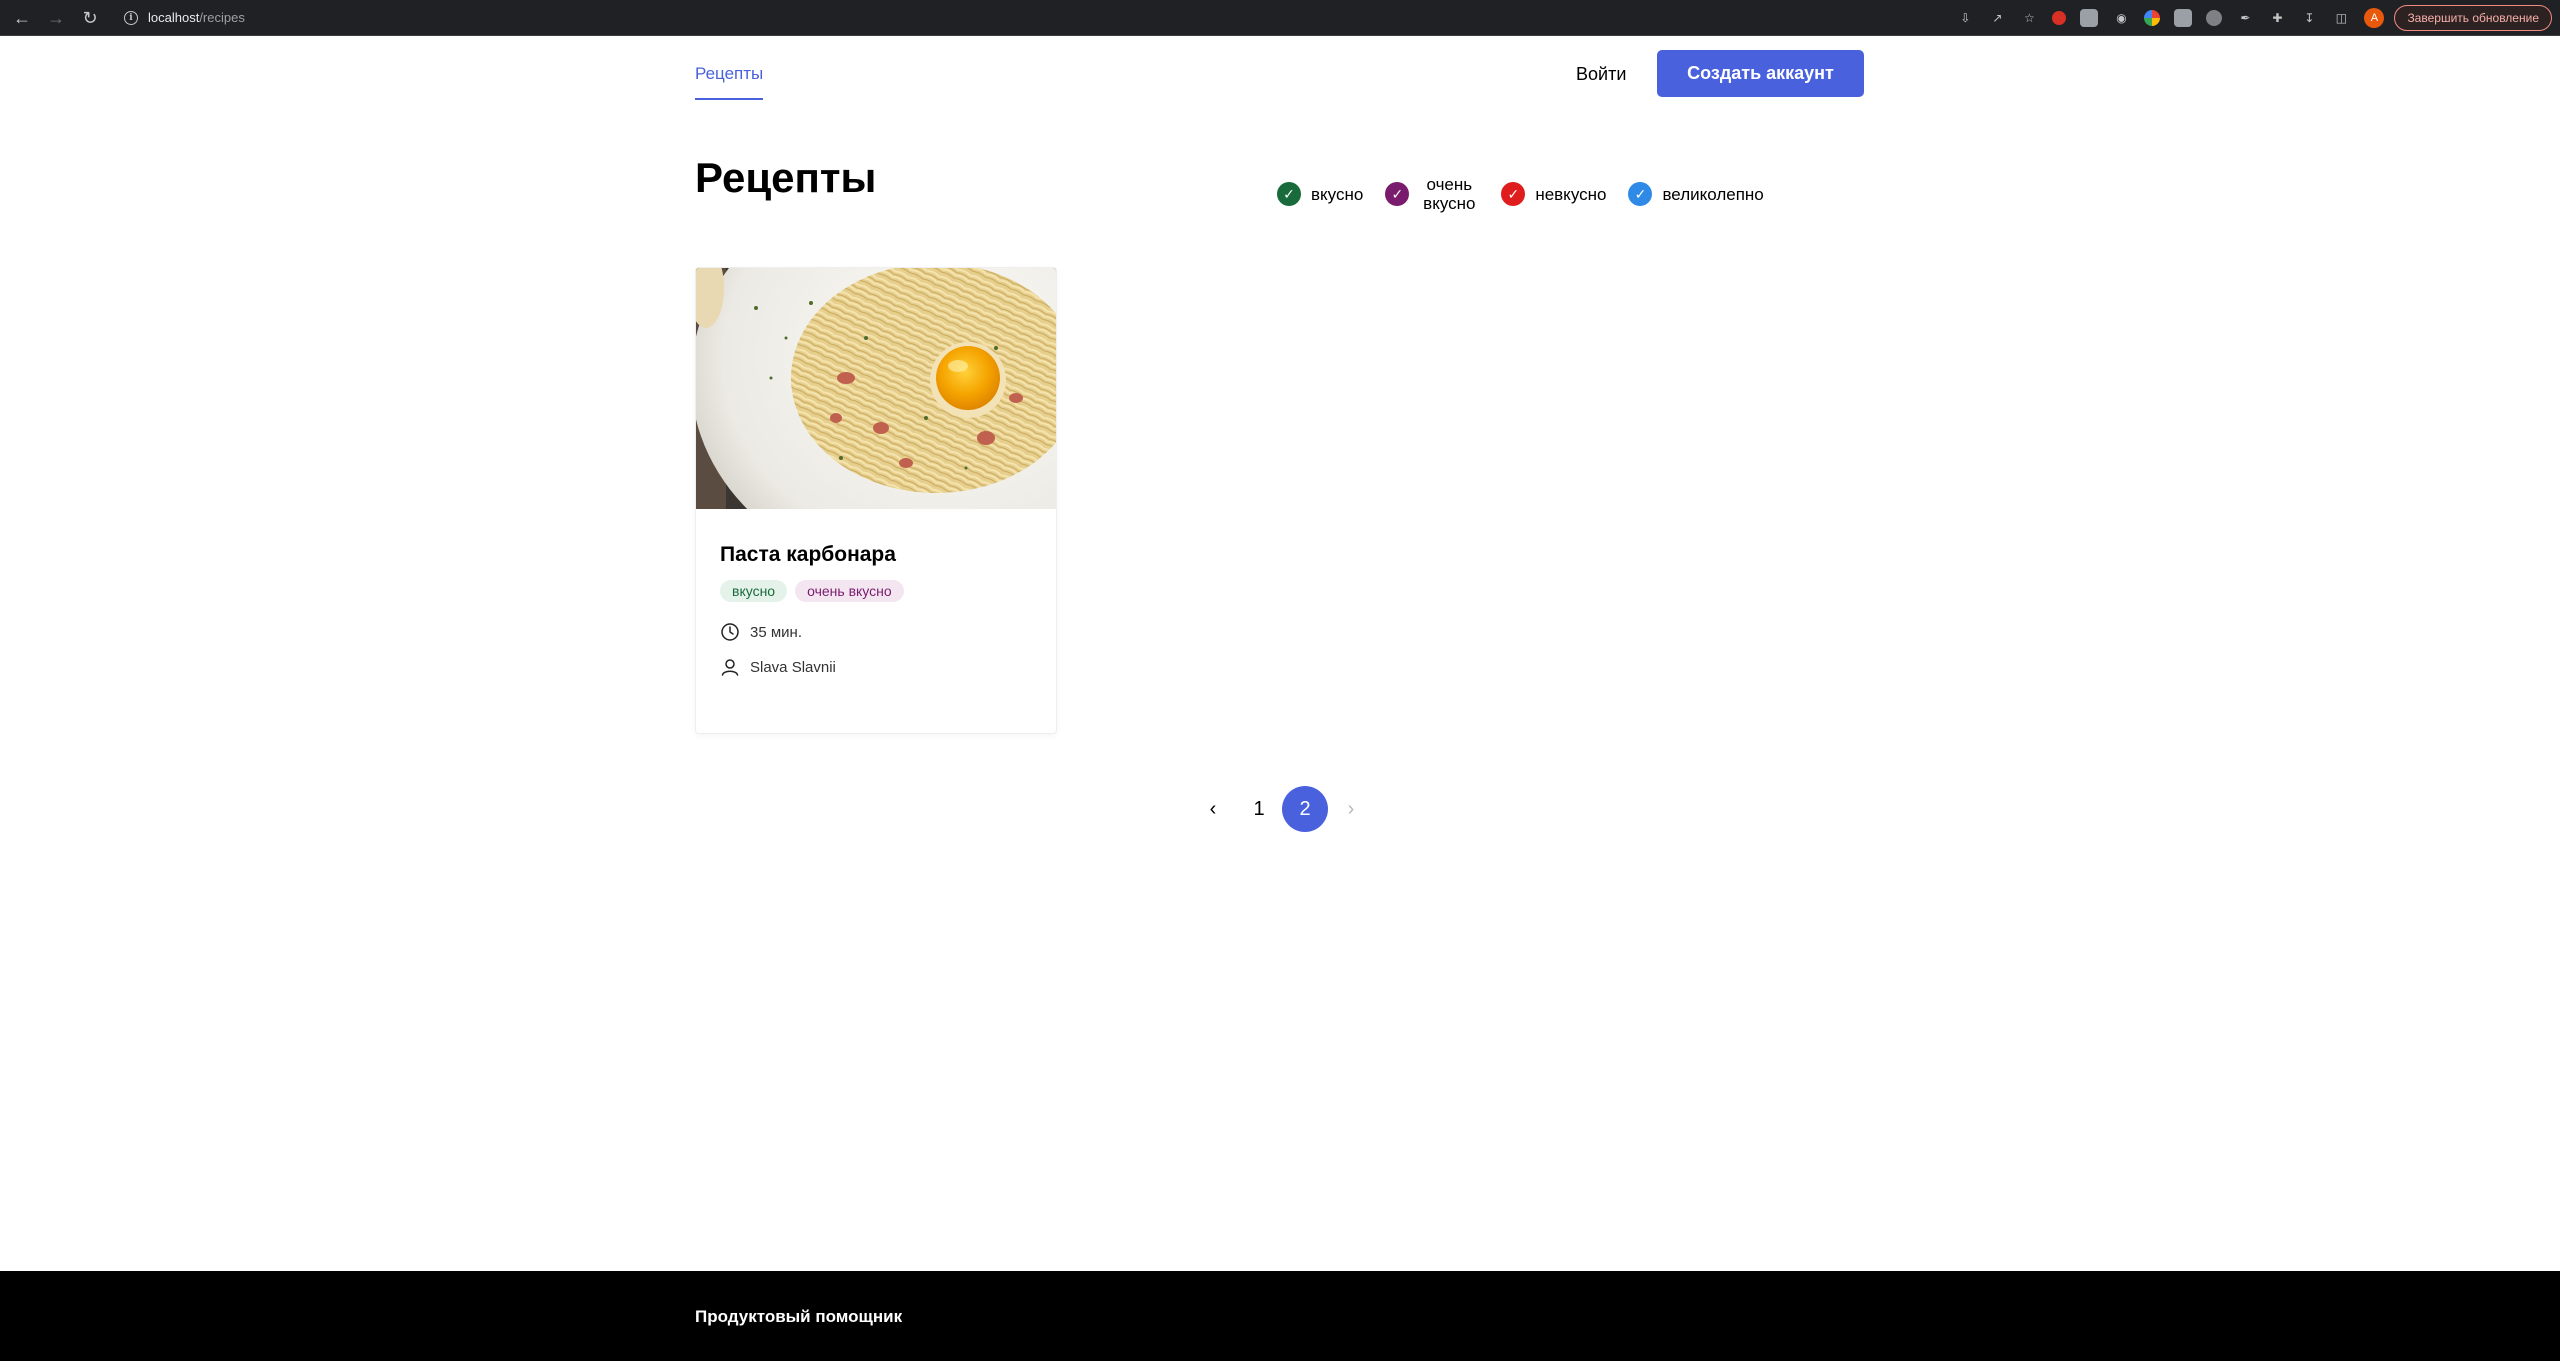  Describe the element at coordinates (729, 82) in the screenshot. I see `nav-recipes-link: Рецепты` at that location.